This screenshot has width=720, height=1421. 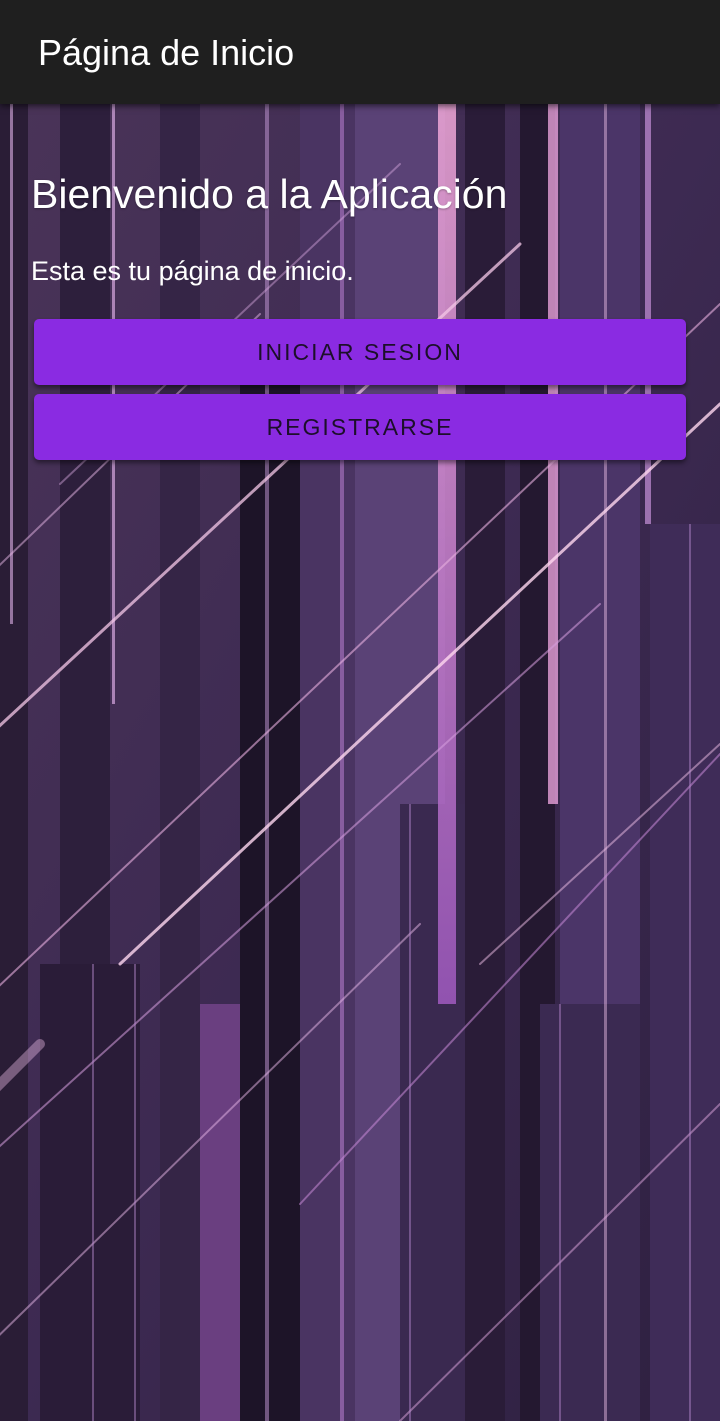 I want to click on login-button: INICIAR SESION, so click(x=360, y=352).